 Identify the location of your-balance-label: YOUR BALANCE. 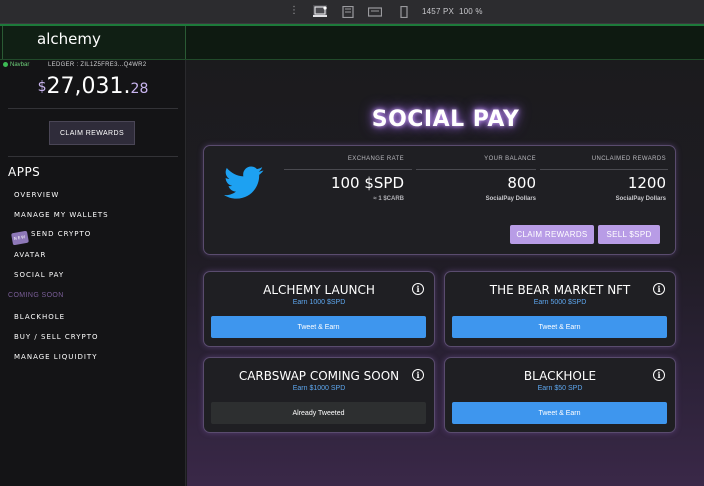
(510, 159).